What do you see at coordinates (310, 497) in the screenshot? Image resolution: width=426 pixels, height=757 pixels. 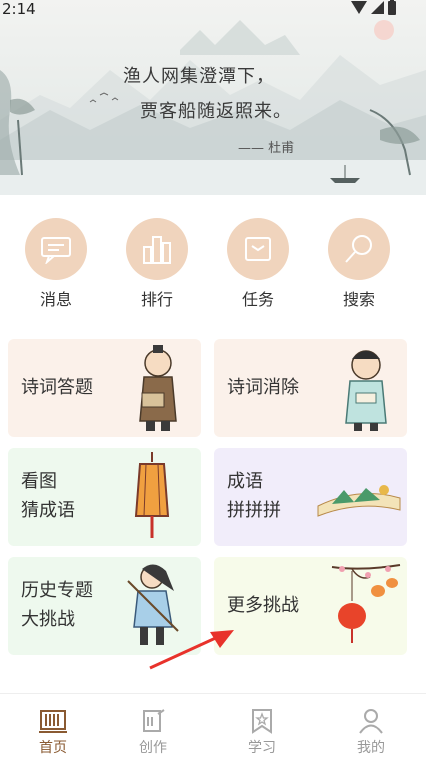 I see `card-idiom-puzzle: 成语 拼拼拼` at bounding box center [310, 497].